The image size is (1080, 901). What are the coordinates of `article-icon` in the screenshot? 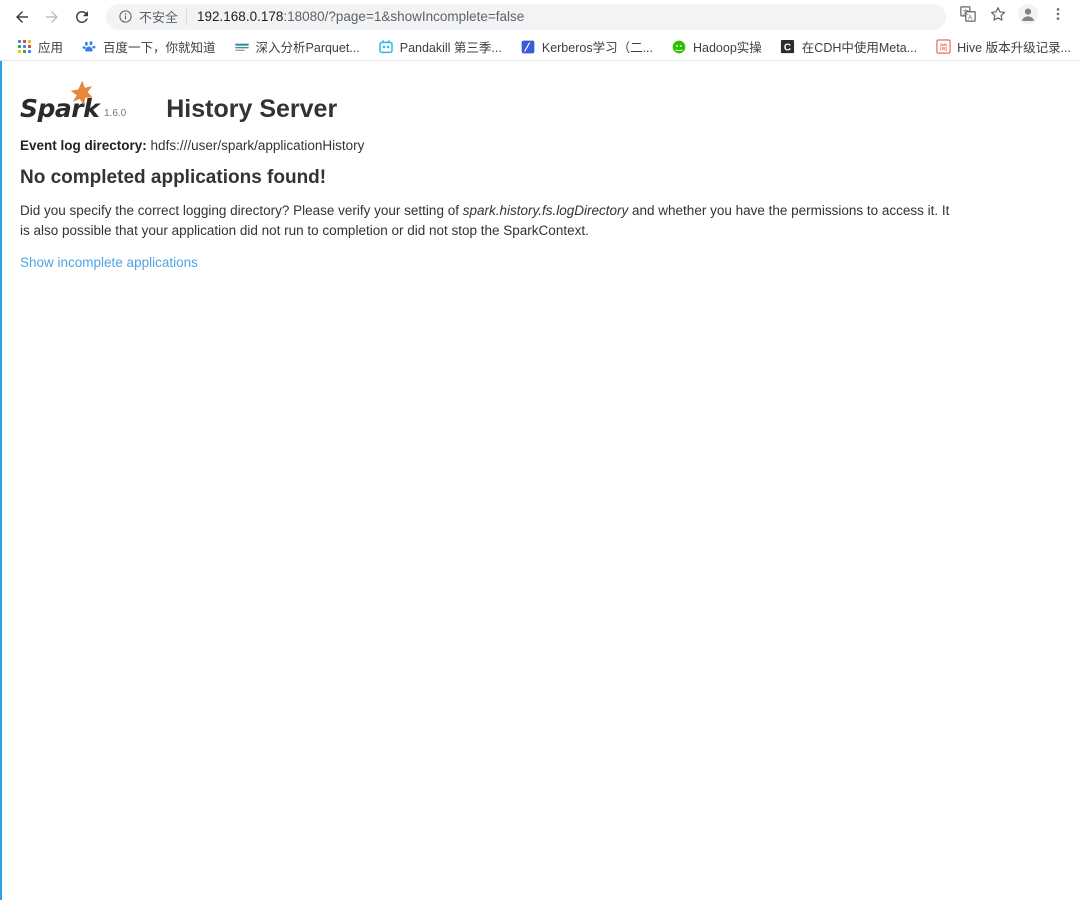 It's located at (242, 47).